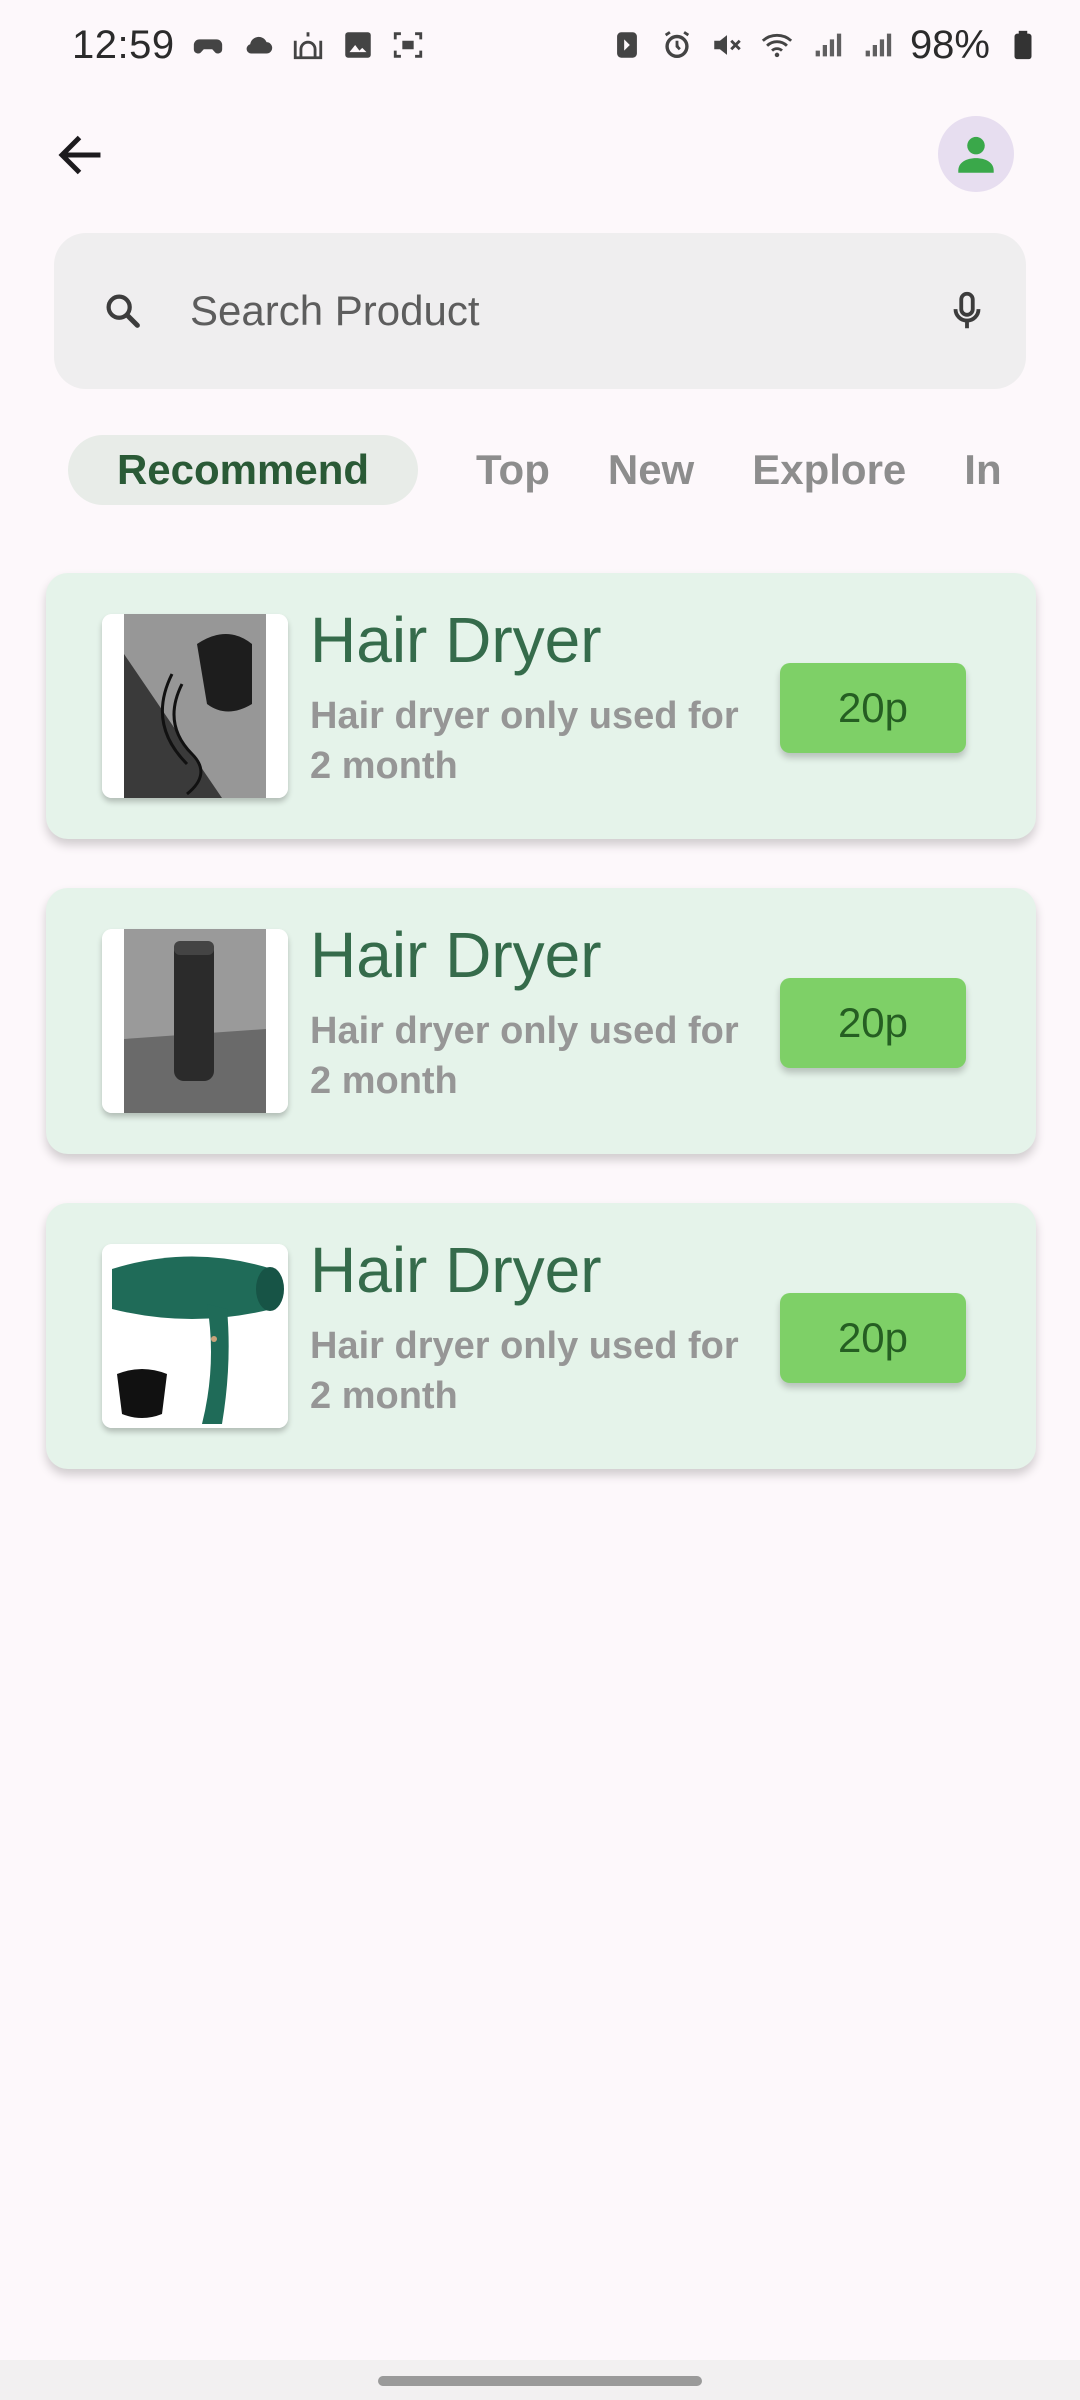 The width and height of the screenshot is (1080, 2400). Describe the element at coordinates (308, 45) in the screenshot. I see `mosque-icon` at that location.